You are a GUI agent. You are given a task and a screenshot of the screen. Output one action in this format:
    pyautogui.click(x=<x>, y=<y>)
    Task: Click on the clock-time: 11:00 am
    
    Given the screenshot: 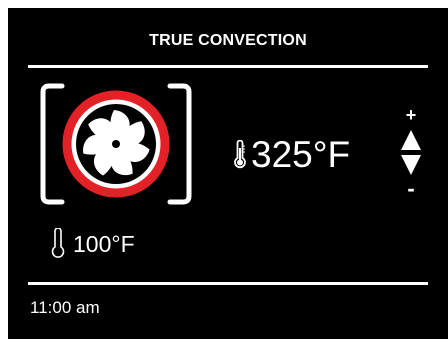 What is the action you would take?
    pyautogui.click(x=65, y=307)
    